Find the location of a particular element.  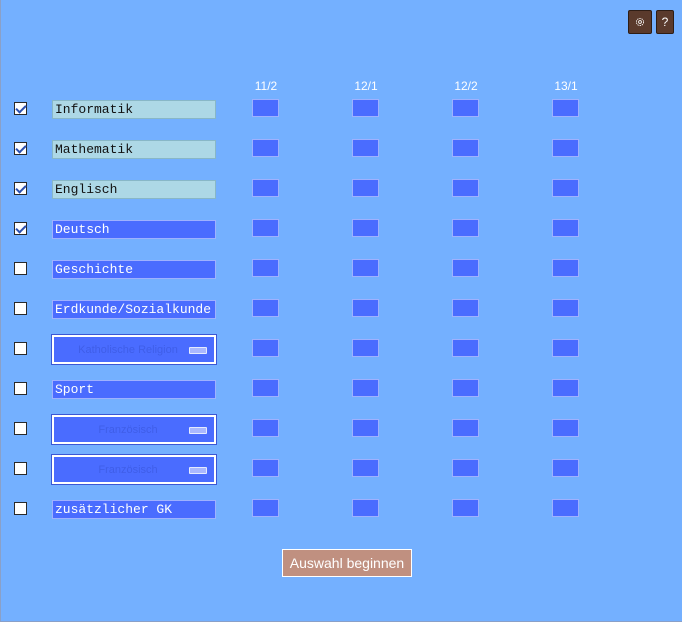

subject-field-11: zusätzlicher GK is located at coordinates (134, 509).